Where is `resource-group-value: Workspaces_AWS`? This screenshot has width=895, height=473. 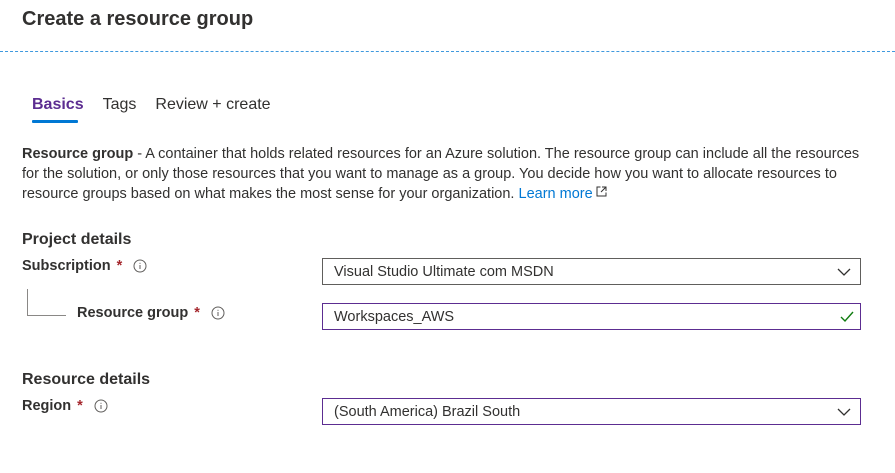
resource-group-value: Workspaces_AWS is located at coordinates (394, 316).